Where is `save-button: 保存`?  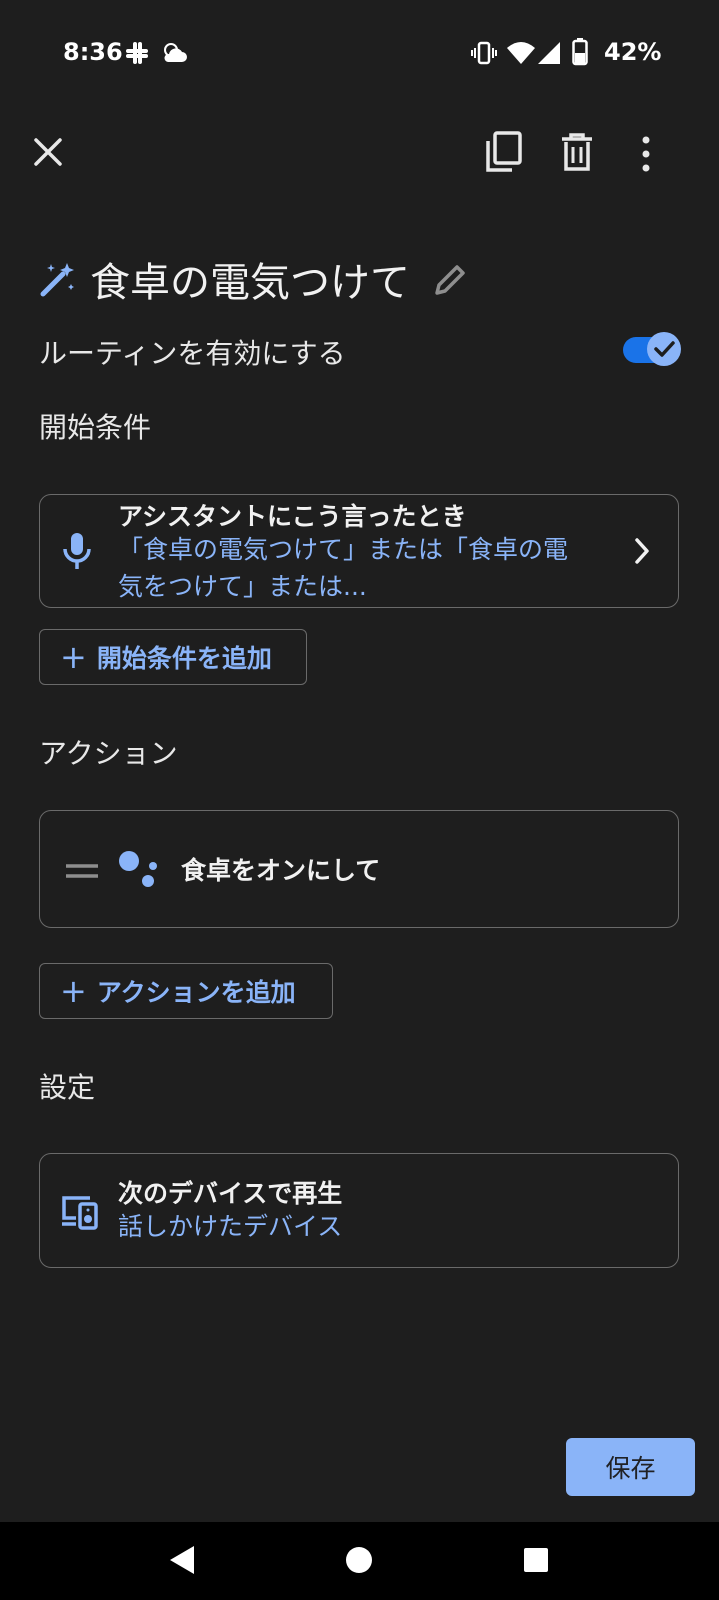
save-button: 保存 is located at coordinates (630, 1467).